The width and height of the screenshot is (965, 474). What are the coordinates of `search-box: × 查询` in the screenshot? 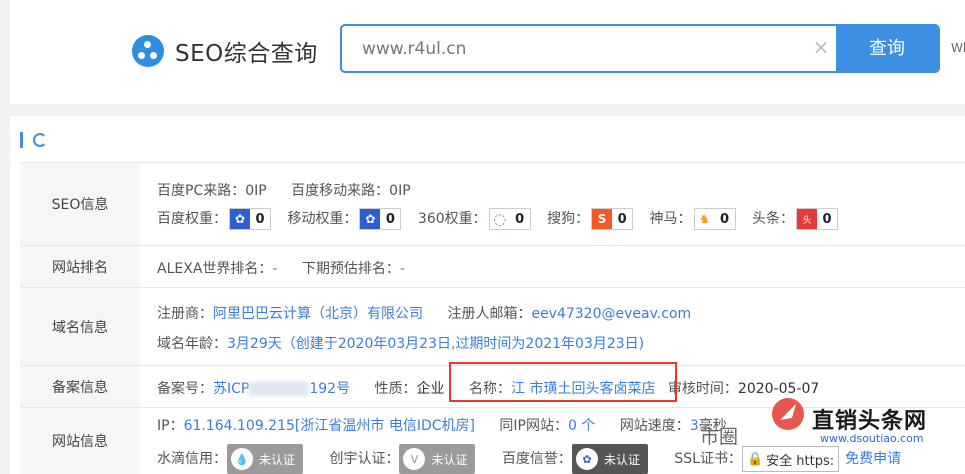 It's located at (640, 48).